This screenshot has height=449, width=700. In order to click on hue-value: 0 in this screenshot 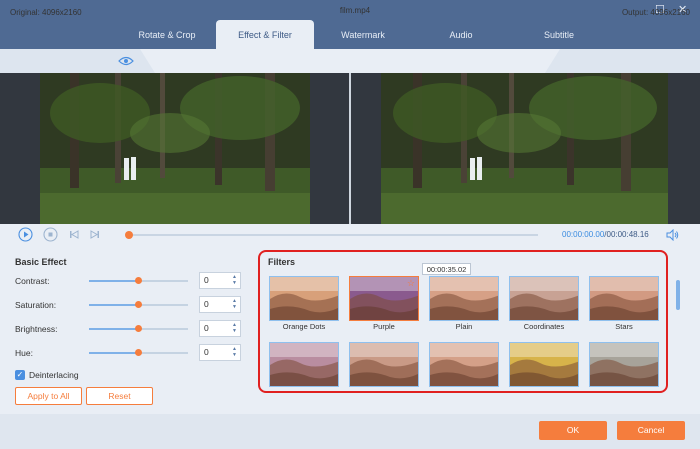, I will do `click(206, 352)`.